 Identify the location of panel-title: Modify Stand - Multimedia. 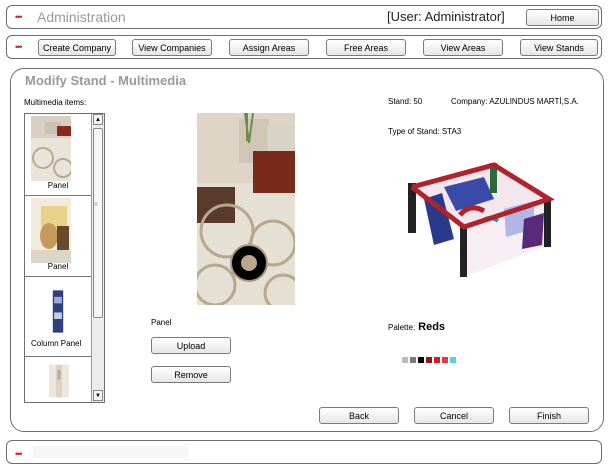
(106, 80).